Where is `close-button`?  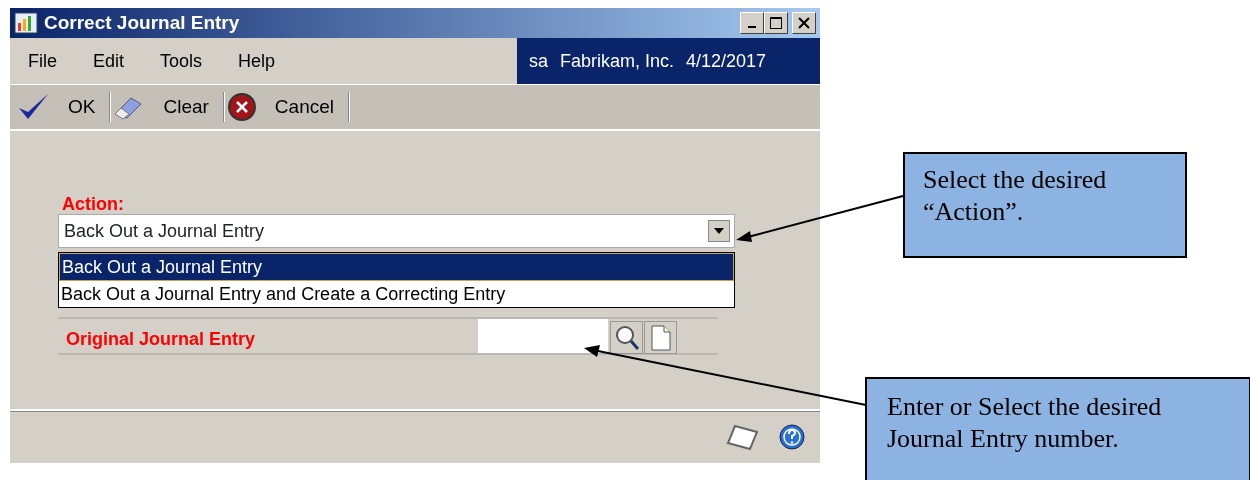 close-button is located at coordinates (804, 23).